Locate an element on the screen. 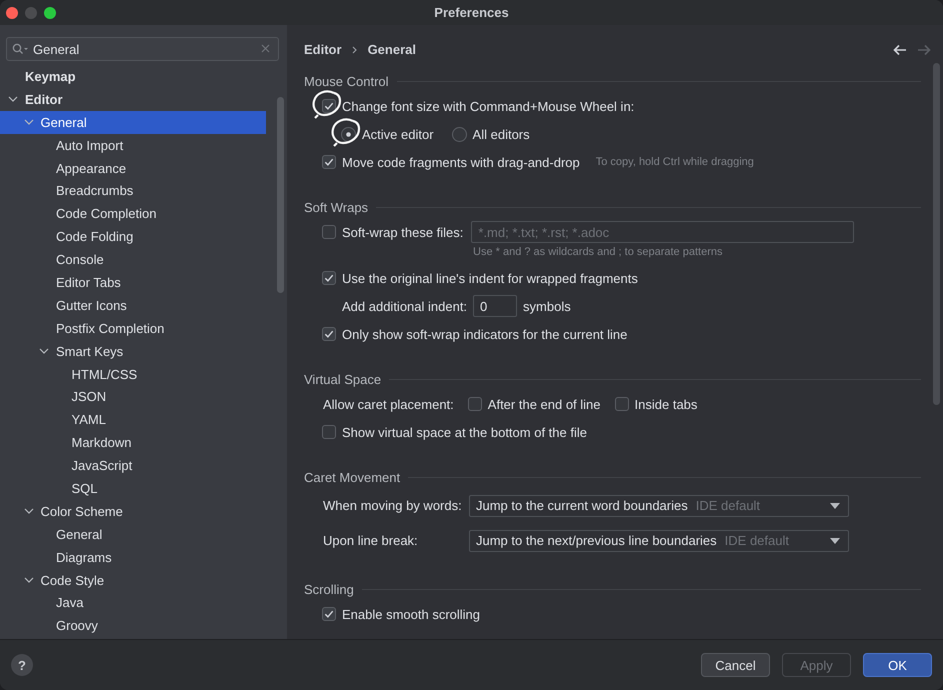 The width and height of the screenshot is (943, 690). radio-label: All editors is located at coordinates (501, 134).